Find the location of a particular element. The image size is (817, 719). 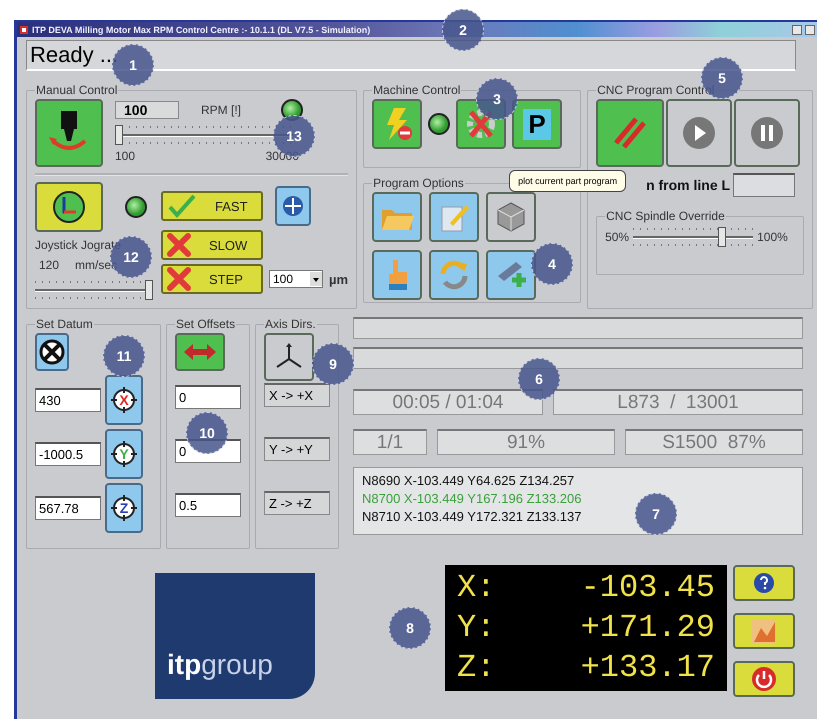

panel-title: Set Datum is located at coordinates (64, 324).